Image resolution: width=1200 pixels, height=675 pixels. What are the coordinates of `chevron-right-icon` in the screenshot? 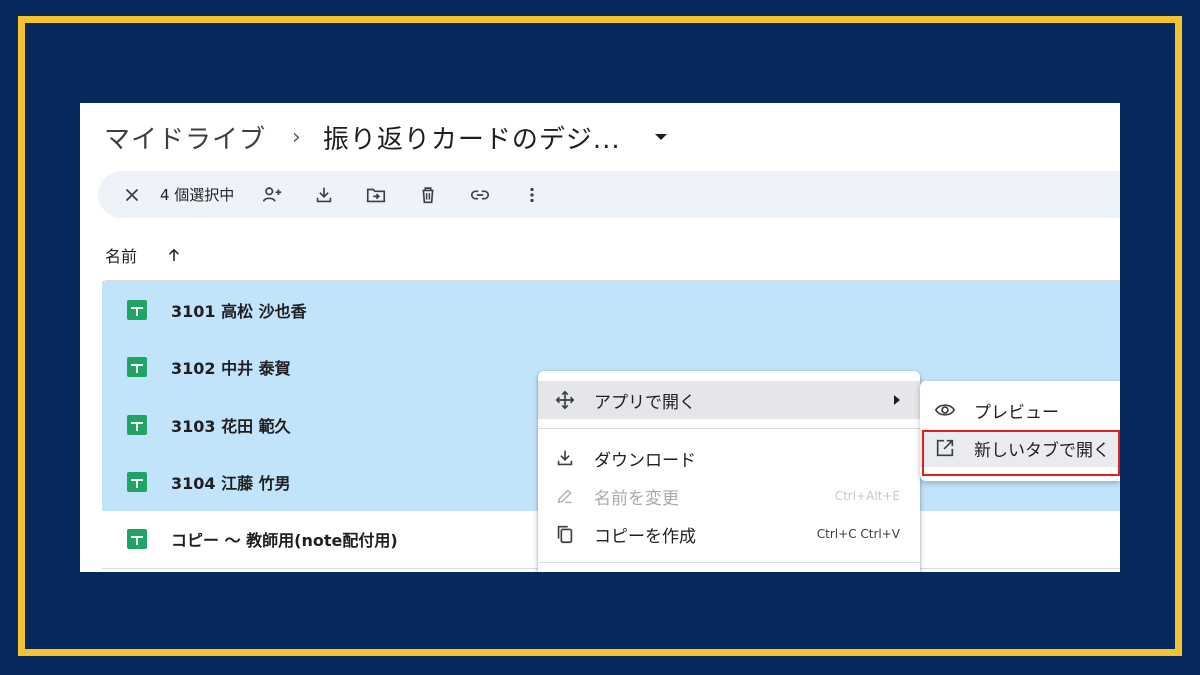 It's located at (897, 400).